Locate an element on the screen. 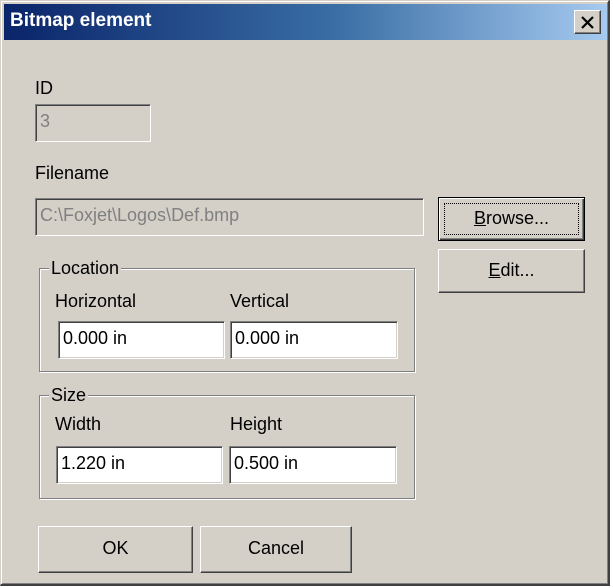  title-bar: Bitmap element is located at coordinates (305, 22).